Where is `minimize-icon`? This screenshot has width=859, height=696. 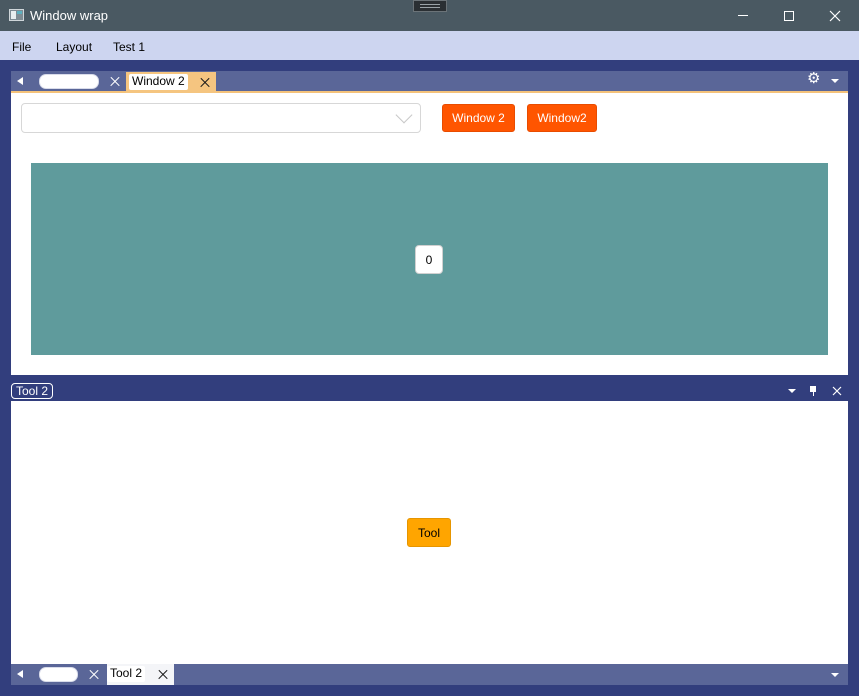
minimize-icon is located at coordinates (743, 15).